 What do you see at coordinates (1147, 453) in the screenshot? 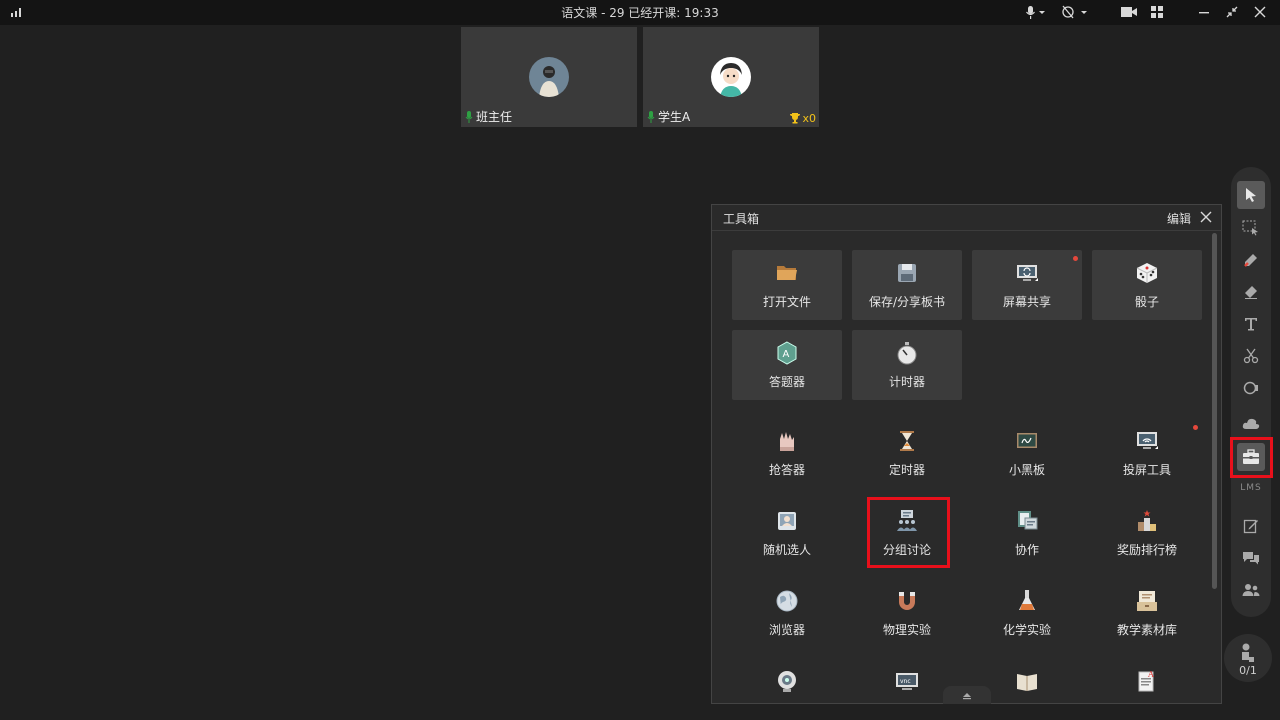
I see `tool-cast: 投屏工具` at bounding box center [1147, 453].